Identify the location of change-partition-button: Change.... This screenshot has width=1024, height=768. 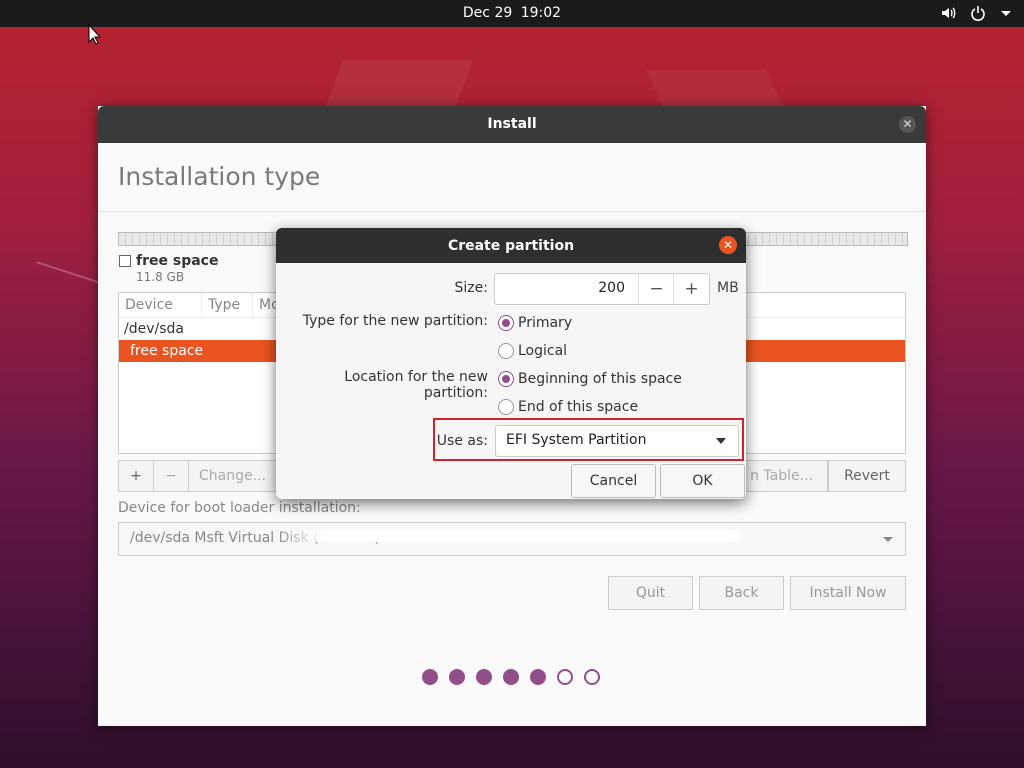
(234, 476).